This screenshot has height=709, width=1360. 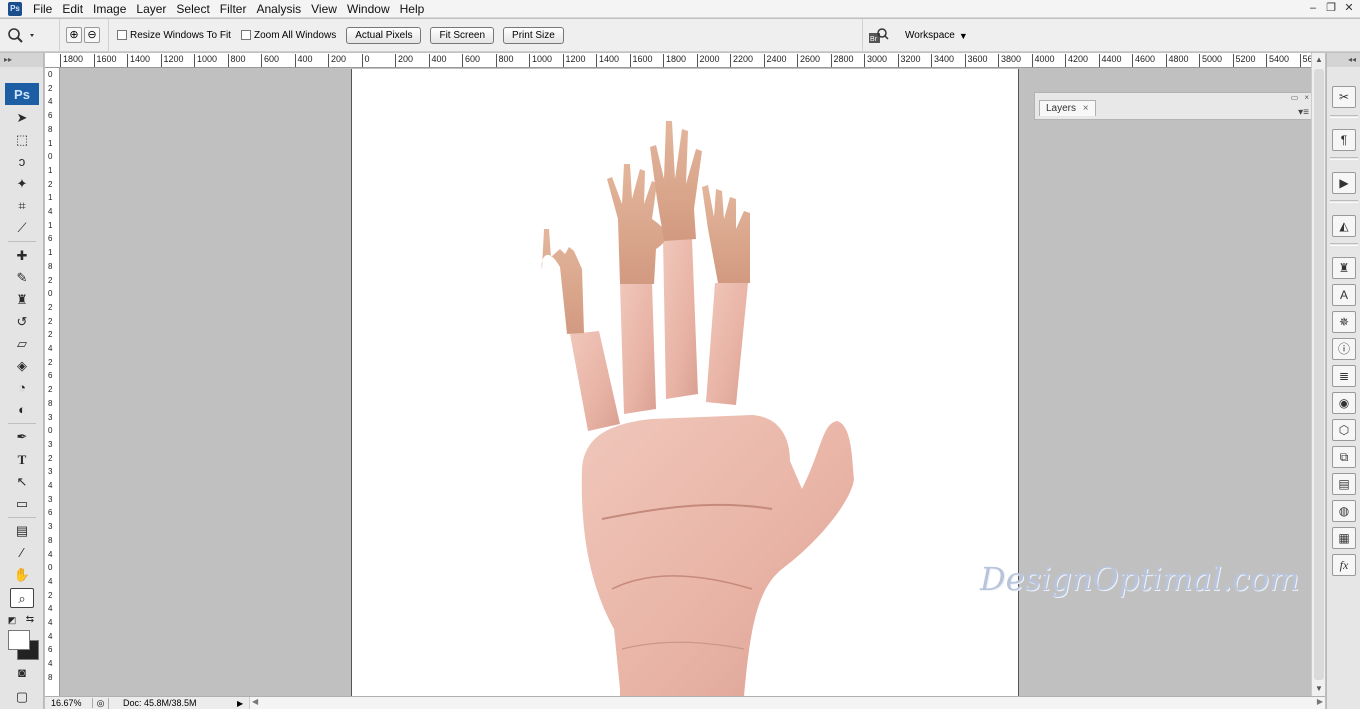 I want to click on minimize-button: –, so click(x=1313, y=8).